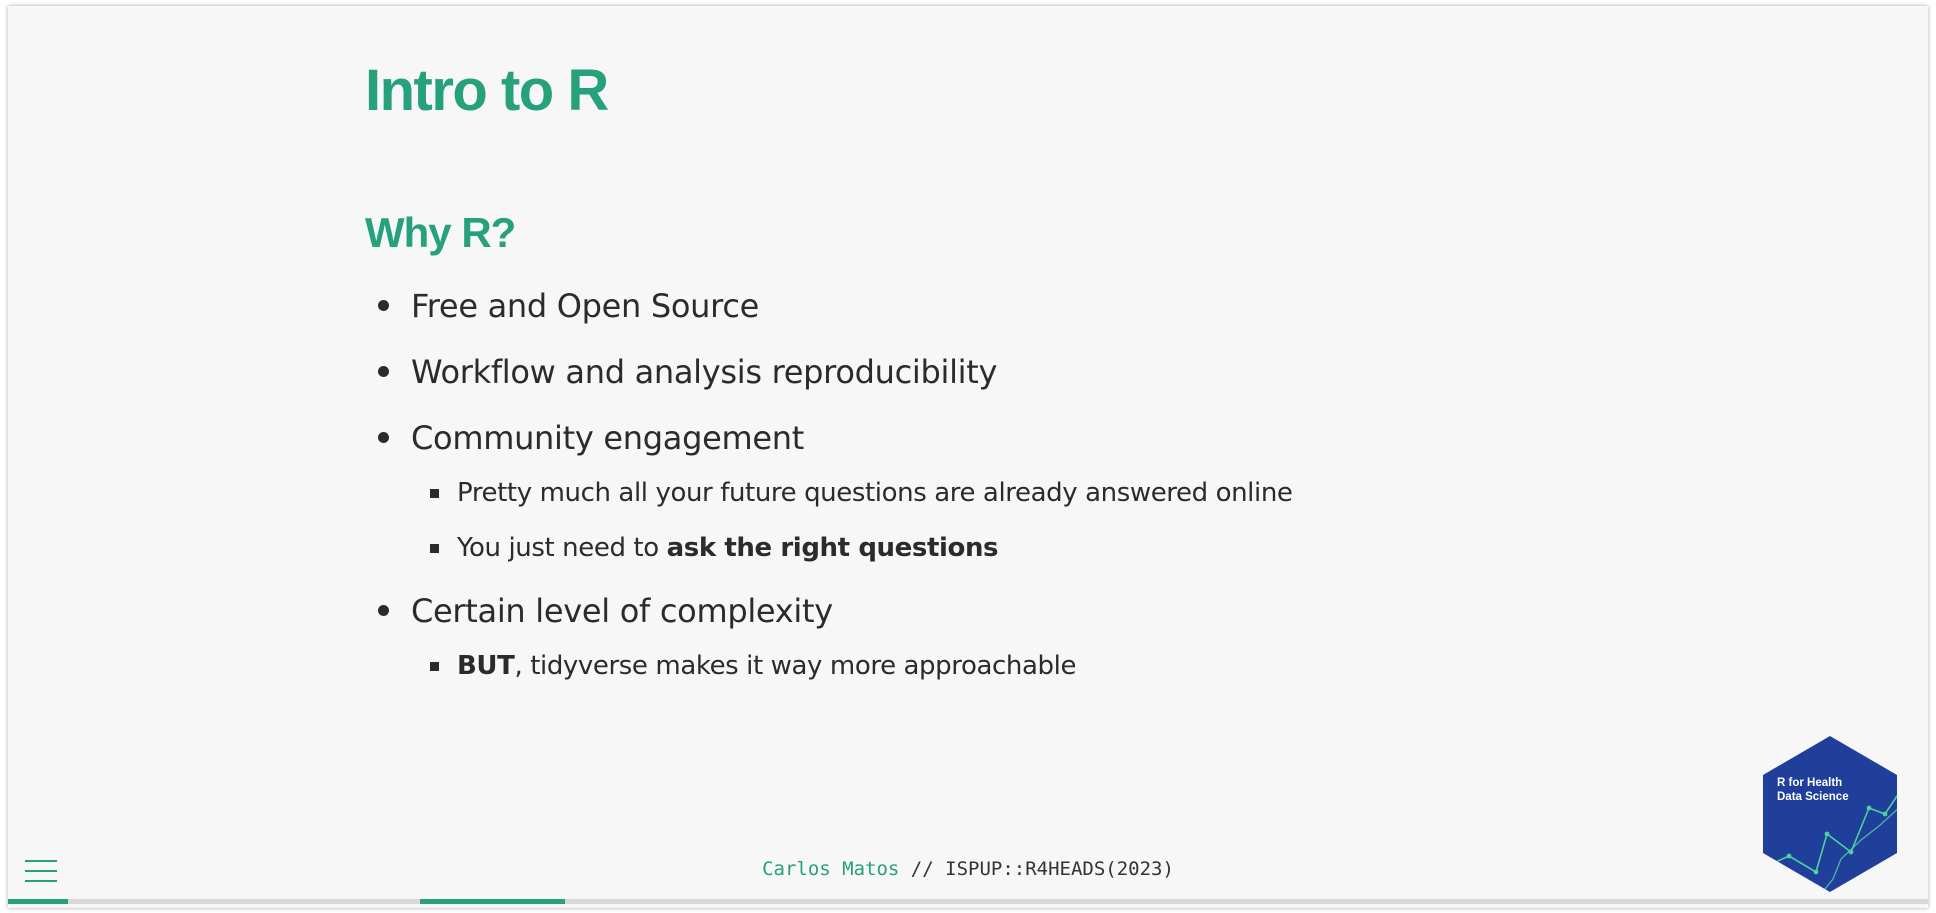 This screenshot has height=913, width=1936. Describe the element at coordinates (1809, 783) in the screenshot. I see `logo-line1: R for Health` at that location.